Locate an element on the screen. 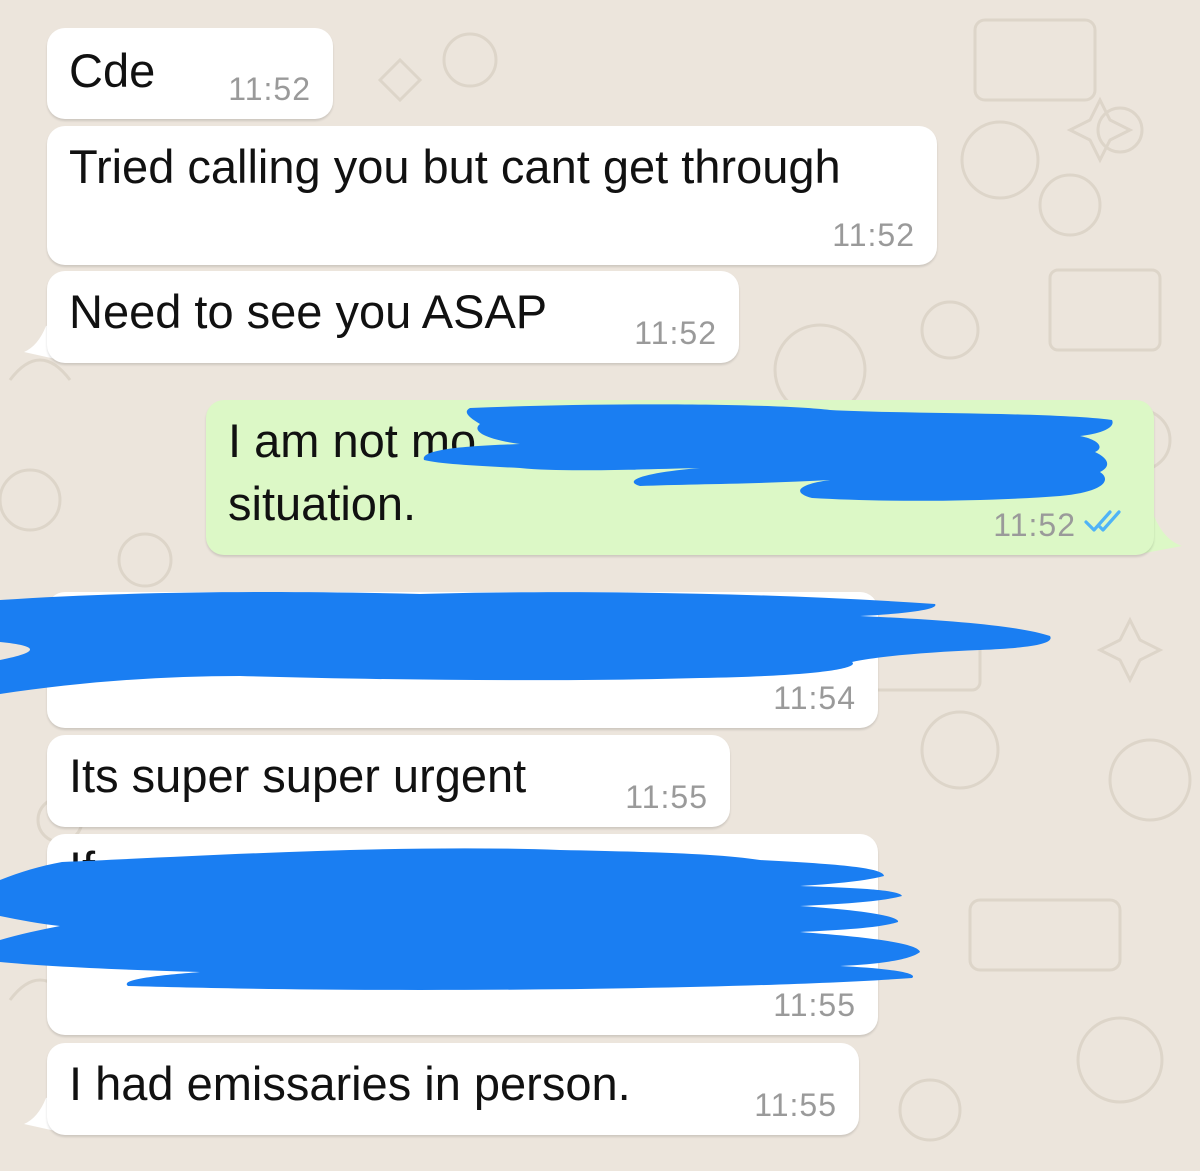 The image size is (1200, 1171). message-text-line-1: I am not mo is located at coordinates (352, 440).